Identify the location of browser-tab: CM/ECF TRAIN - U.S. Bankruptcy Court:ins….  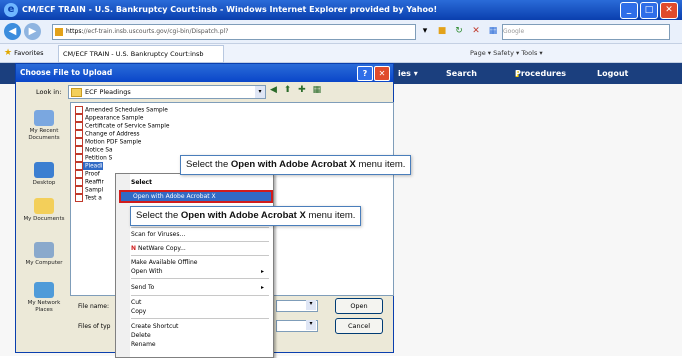
(141, 54).